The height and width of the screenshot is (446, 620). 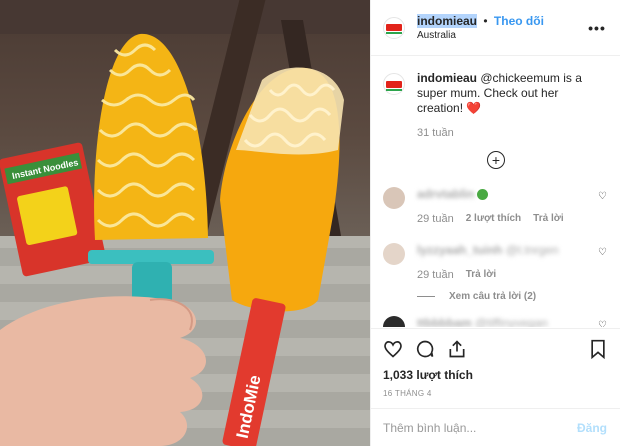 What do you see at coordinates (519, 21) in the screenshot?
I see `follow-button: Theo dõi` at bounding box center [519, 21].